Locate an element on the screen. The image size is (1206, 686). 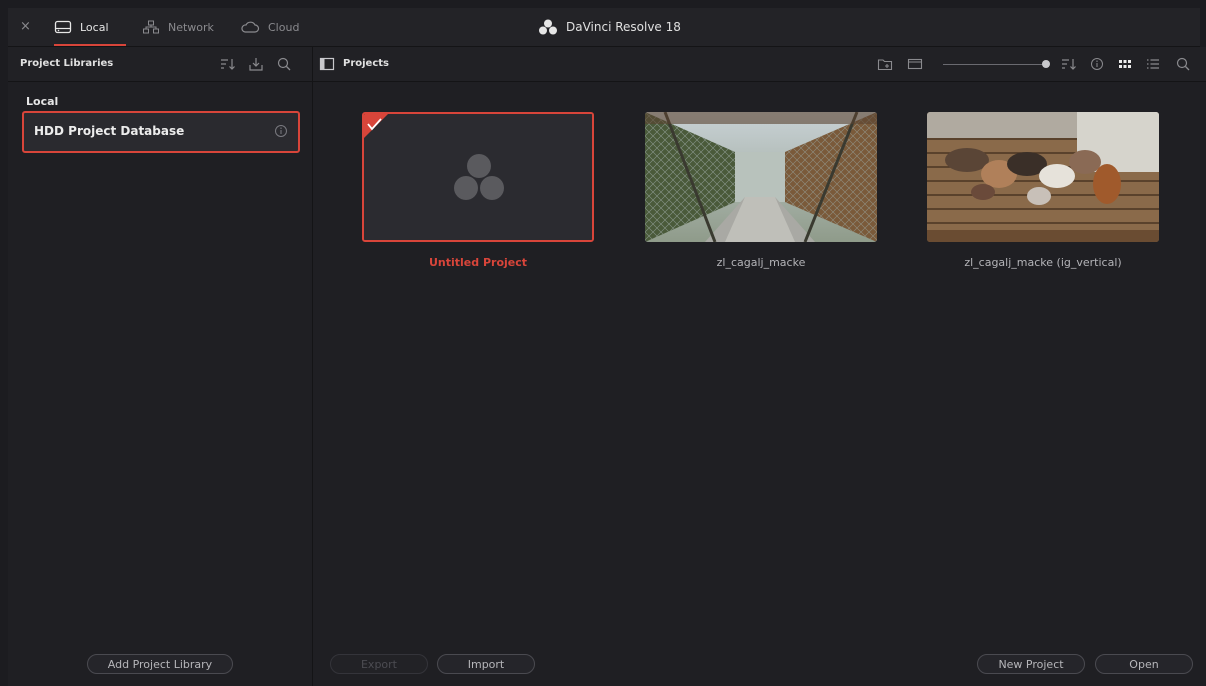
panel-header: Project Libraries is located at coordinates (160, 64).